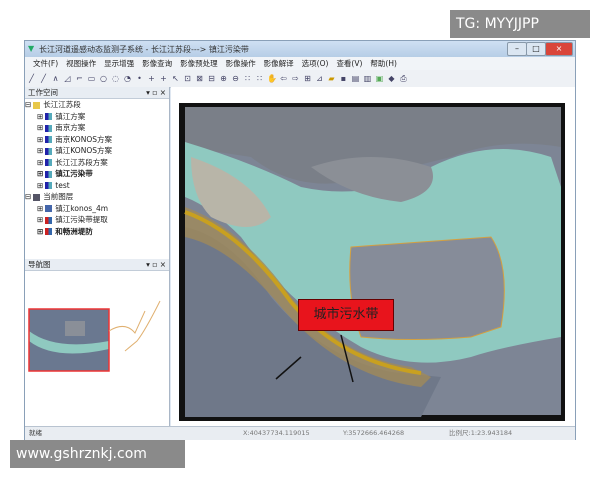 Image resolution: width=600 pixels, height=480 pixels. Describe the element at coordinates (259, 78) in the screenshot. I see `fixed-zoom-out-icon: ∷` at that location.